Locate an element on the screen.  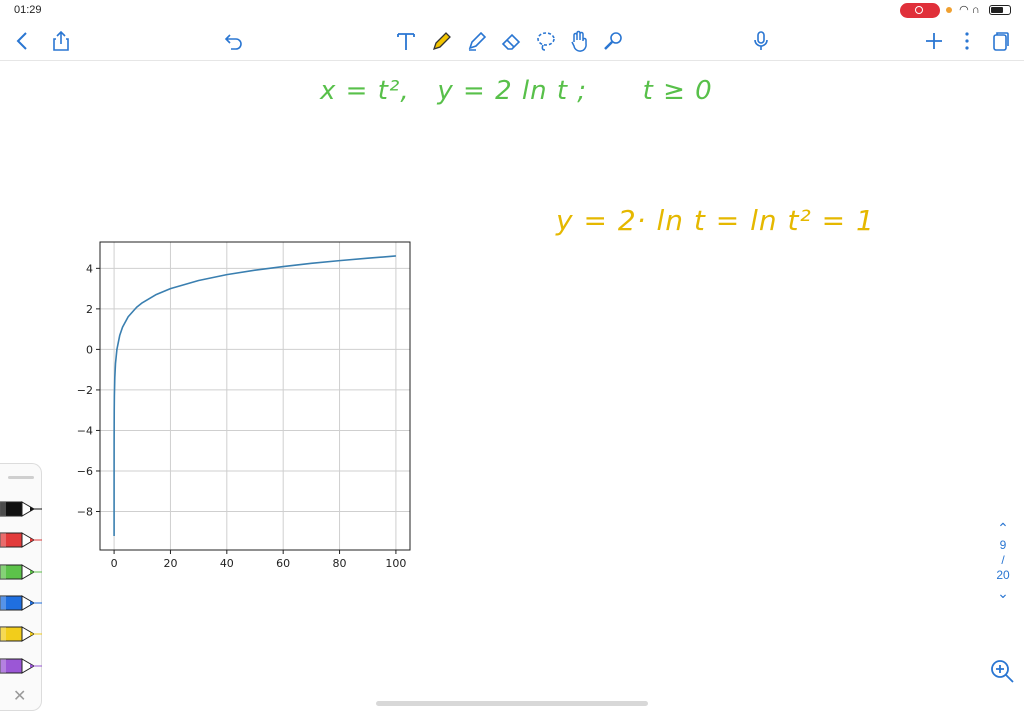
total-pages: 20 is located at coordinates (1003, 575).